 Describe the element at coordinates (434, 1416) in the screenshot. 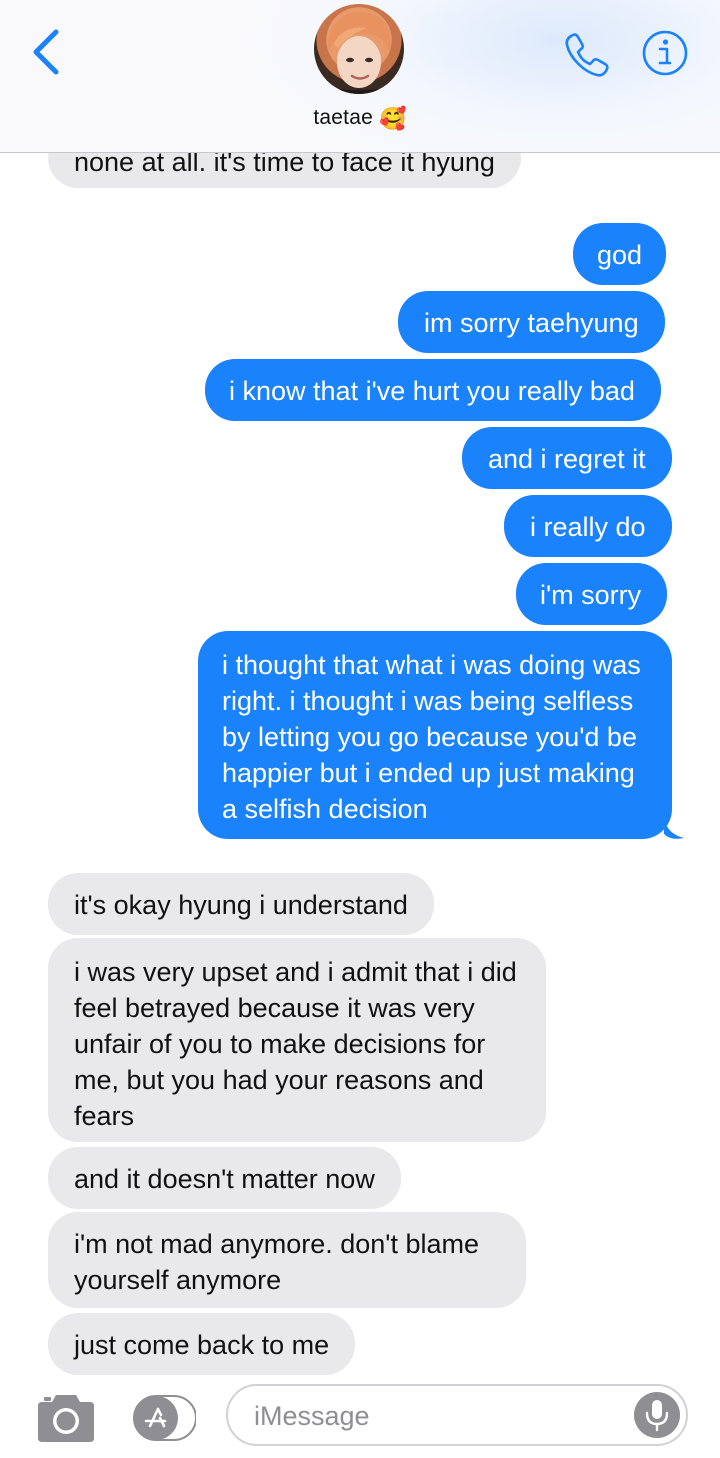

I see `message-input` at that location.